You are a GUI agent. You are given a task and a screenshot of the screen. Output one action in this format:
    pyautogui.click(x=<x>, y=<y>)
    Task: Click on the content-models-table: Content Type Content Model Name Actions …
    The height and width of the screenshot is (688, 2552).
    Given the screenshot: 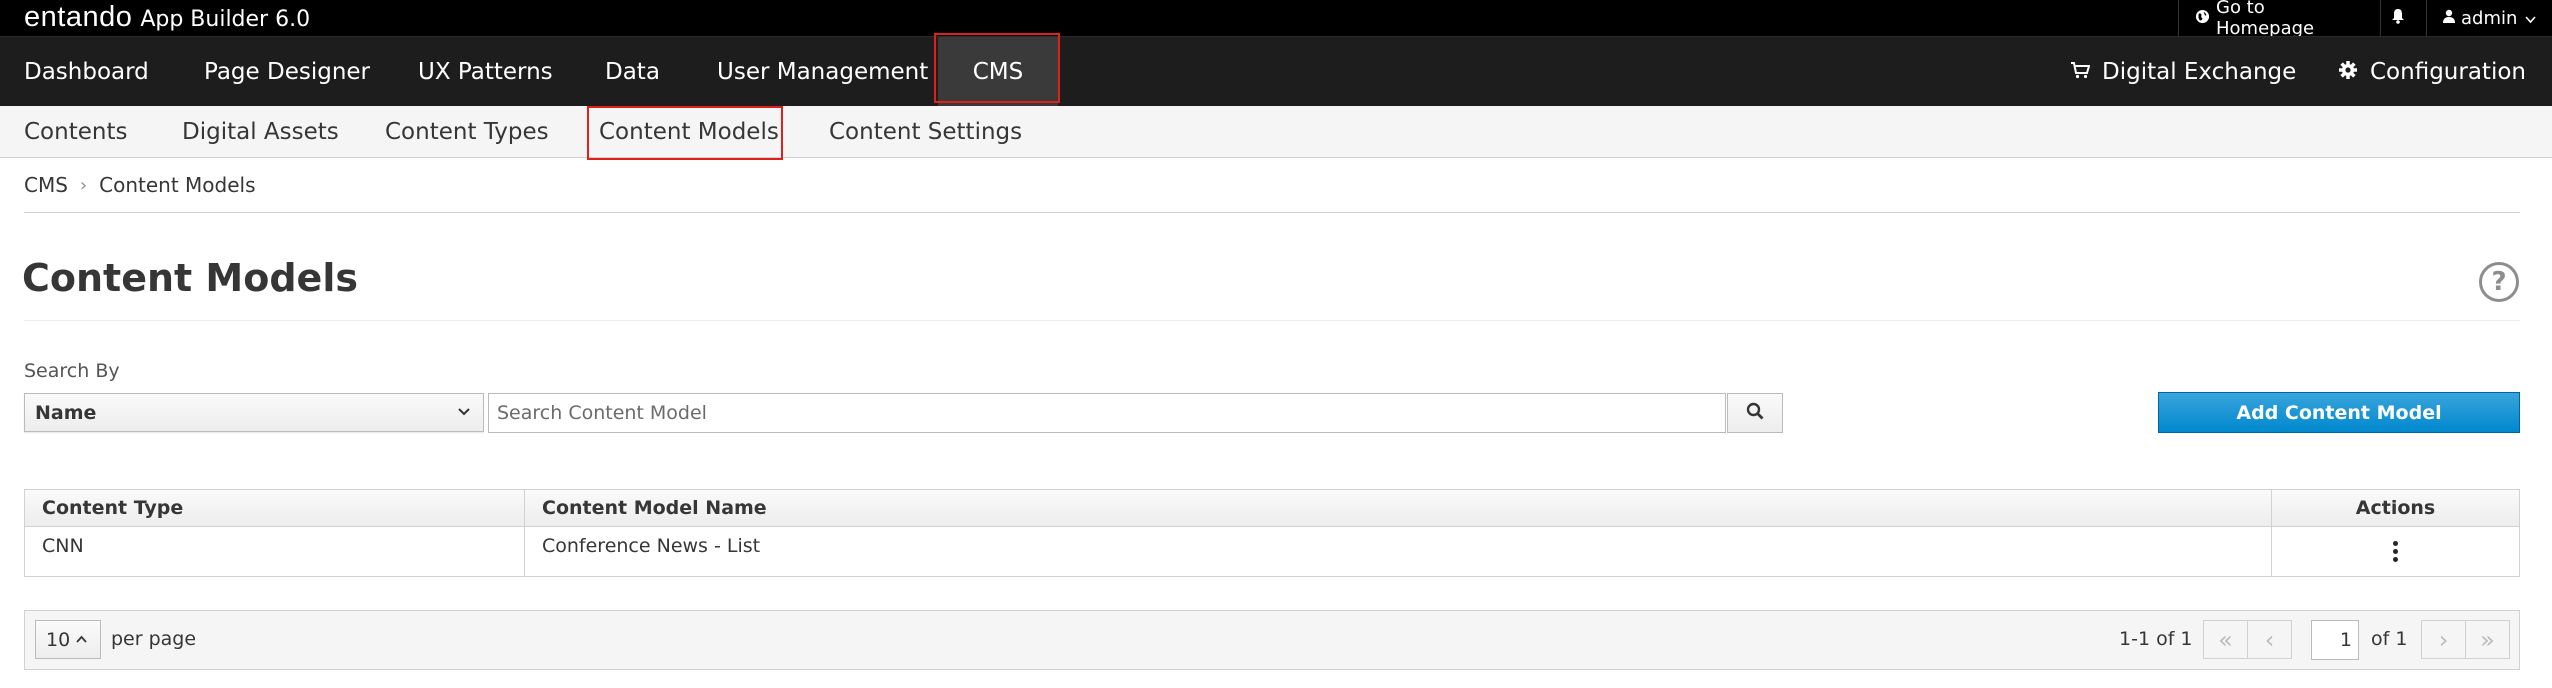 What is the action you would take?
    pyautogui.click(x=1272, y=533)
    